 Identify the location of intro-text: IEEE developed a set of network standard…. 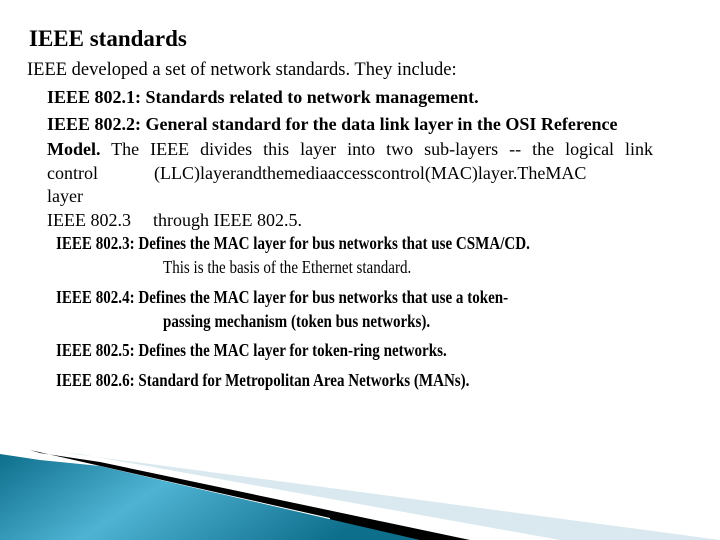
(242, 70).